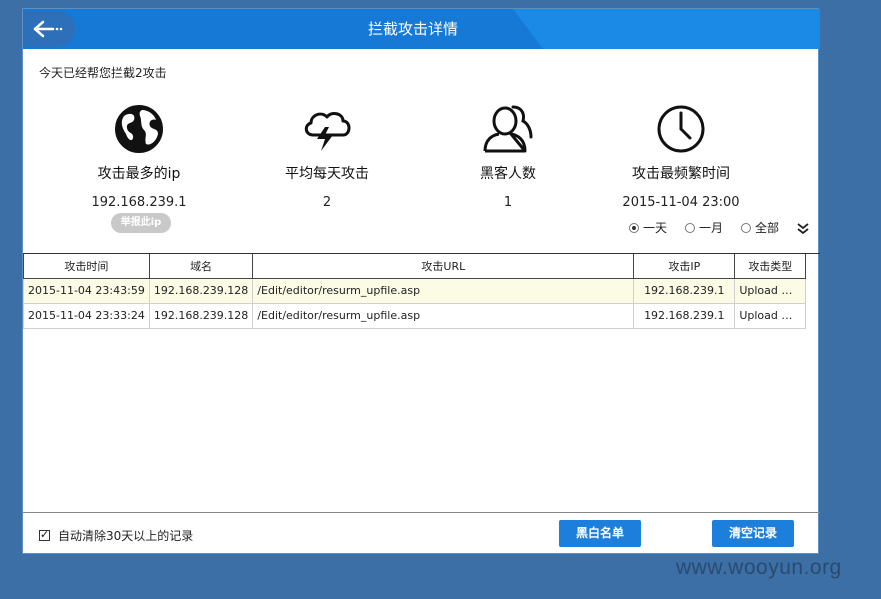 The width and height of the screenshot is (881, 599). What do you see at coordinates (803, 229) in the screenshot?
I see `expand-chevron-icon` at bounding box center [803, 229].